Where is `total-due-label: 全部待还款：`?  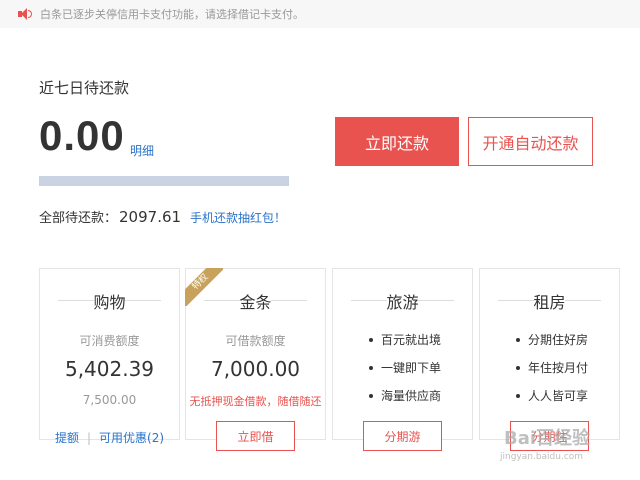
total-due-label: 全部待还款： is located at coordinates (78, 218).